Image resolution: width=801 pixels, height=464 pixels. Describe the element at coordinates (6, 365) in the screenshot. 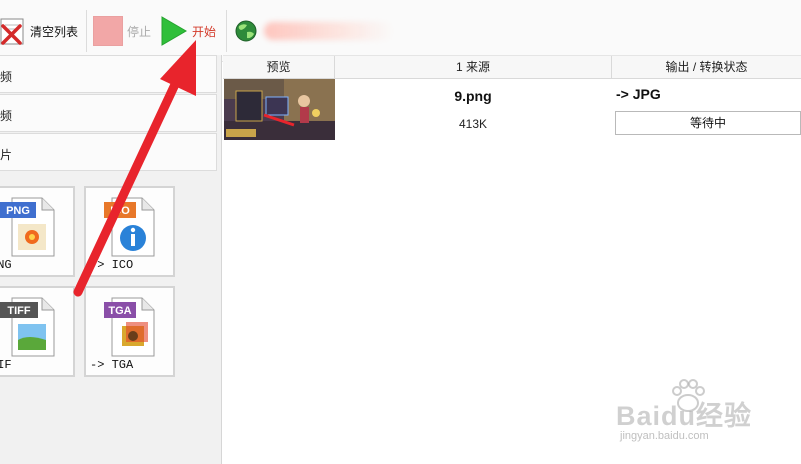

I see `tile-label: TIF` at that location.